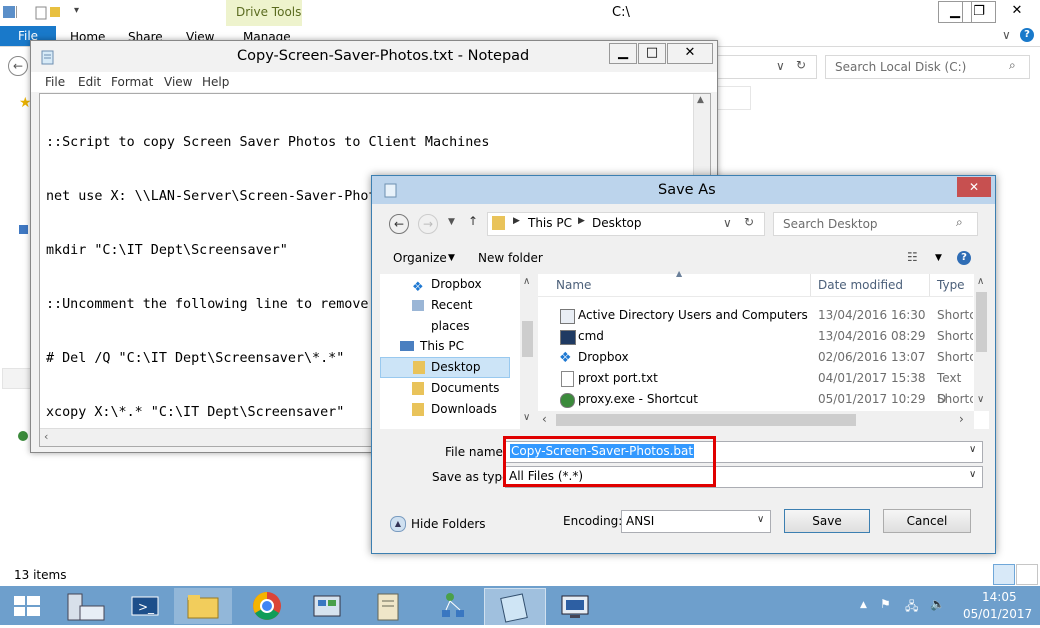 This screenshot has height=628, width=1040. What do you see at coordinates (418, 305) in the screenshot?
I see `recent-places-icon` at bounding box center [418, 305].